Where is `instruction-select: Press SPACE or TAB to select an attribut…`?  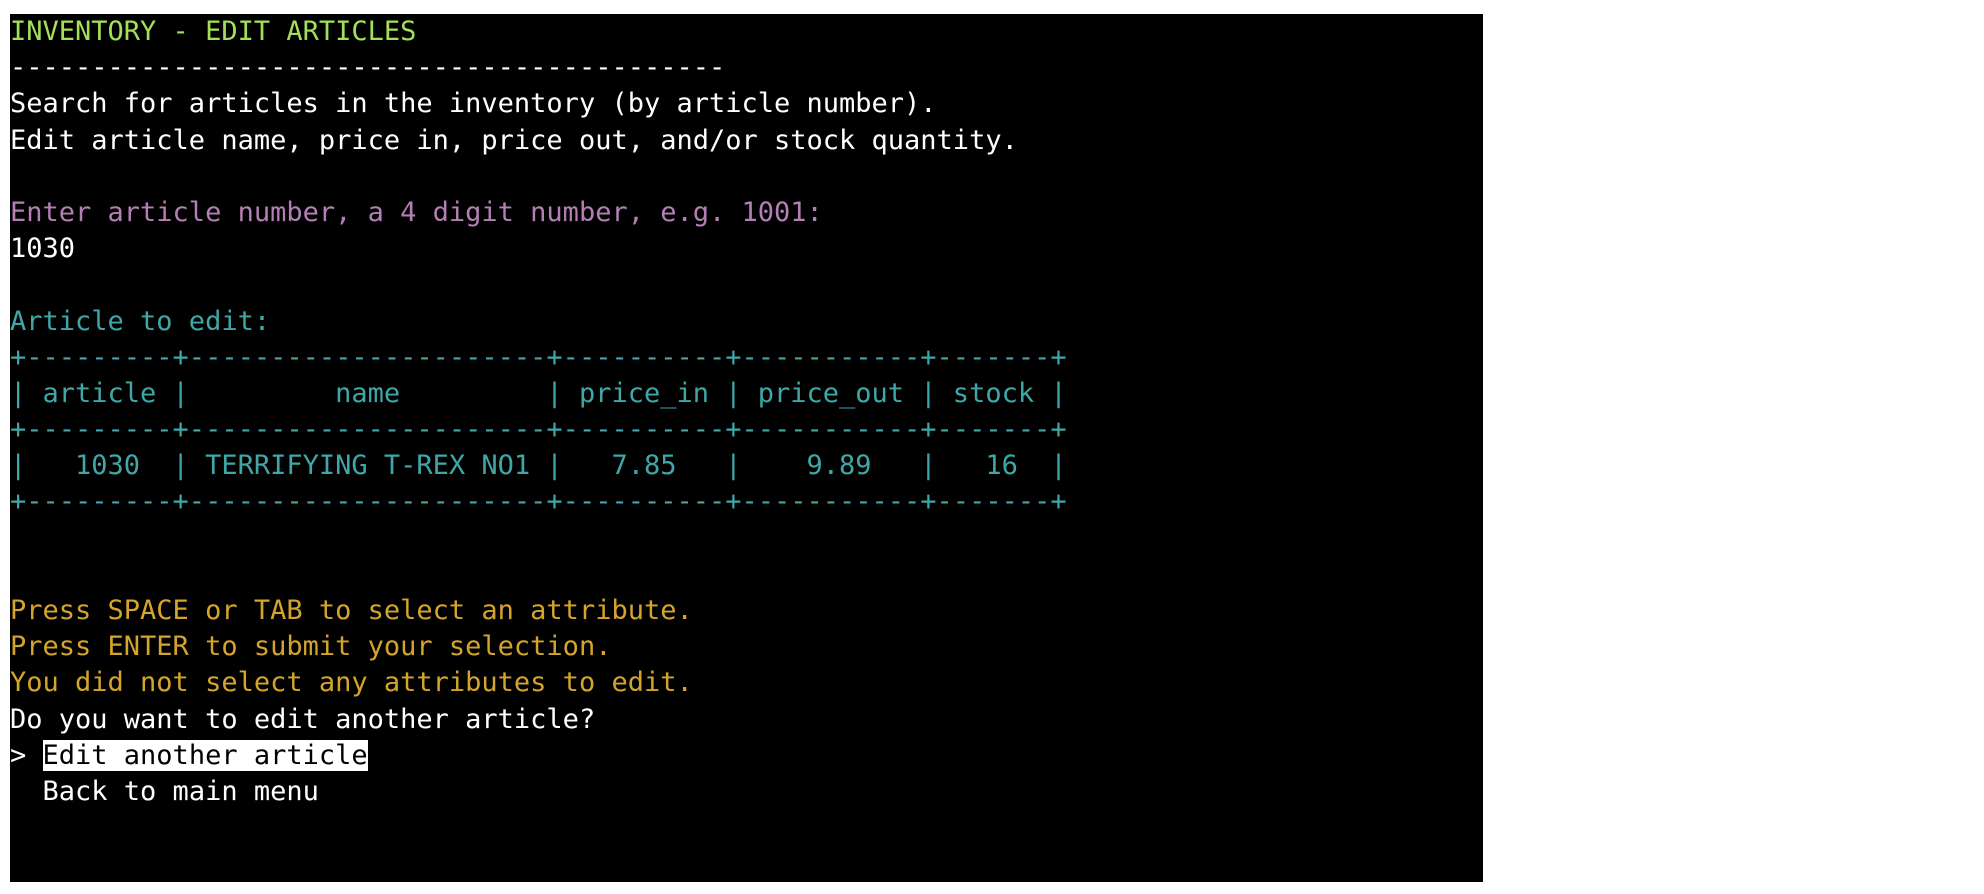 instruction-select: Press SPACE or TAB to select an attribut… is located at coordinates (351, 610).